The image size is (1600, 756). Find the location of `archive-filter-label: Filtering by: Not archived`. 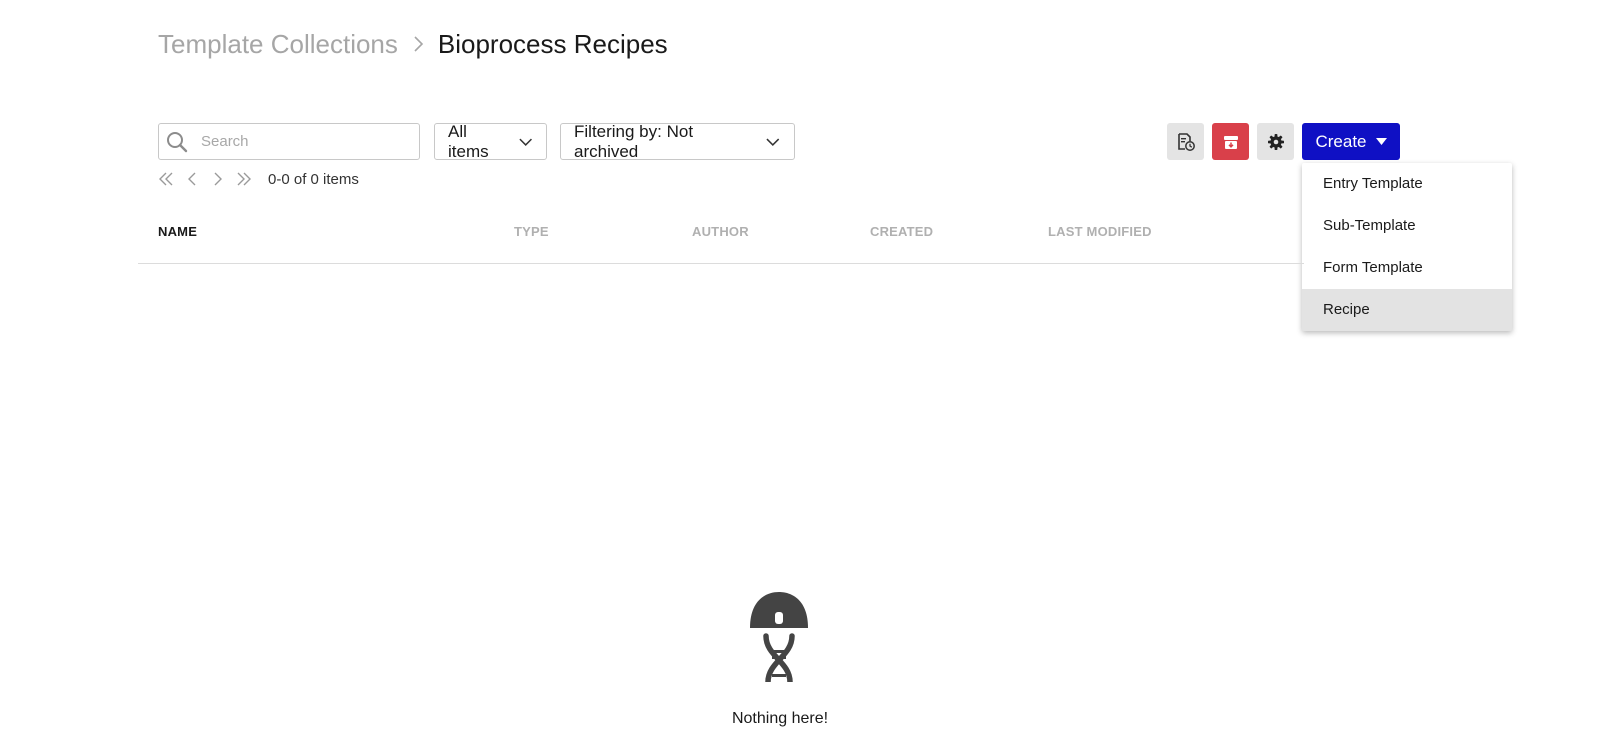

archive-filter-label: Filtering by: Not archived is located at coordinates (634, 141).